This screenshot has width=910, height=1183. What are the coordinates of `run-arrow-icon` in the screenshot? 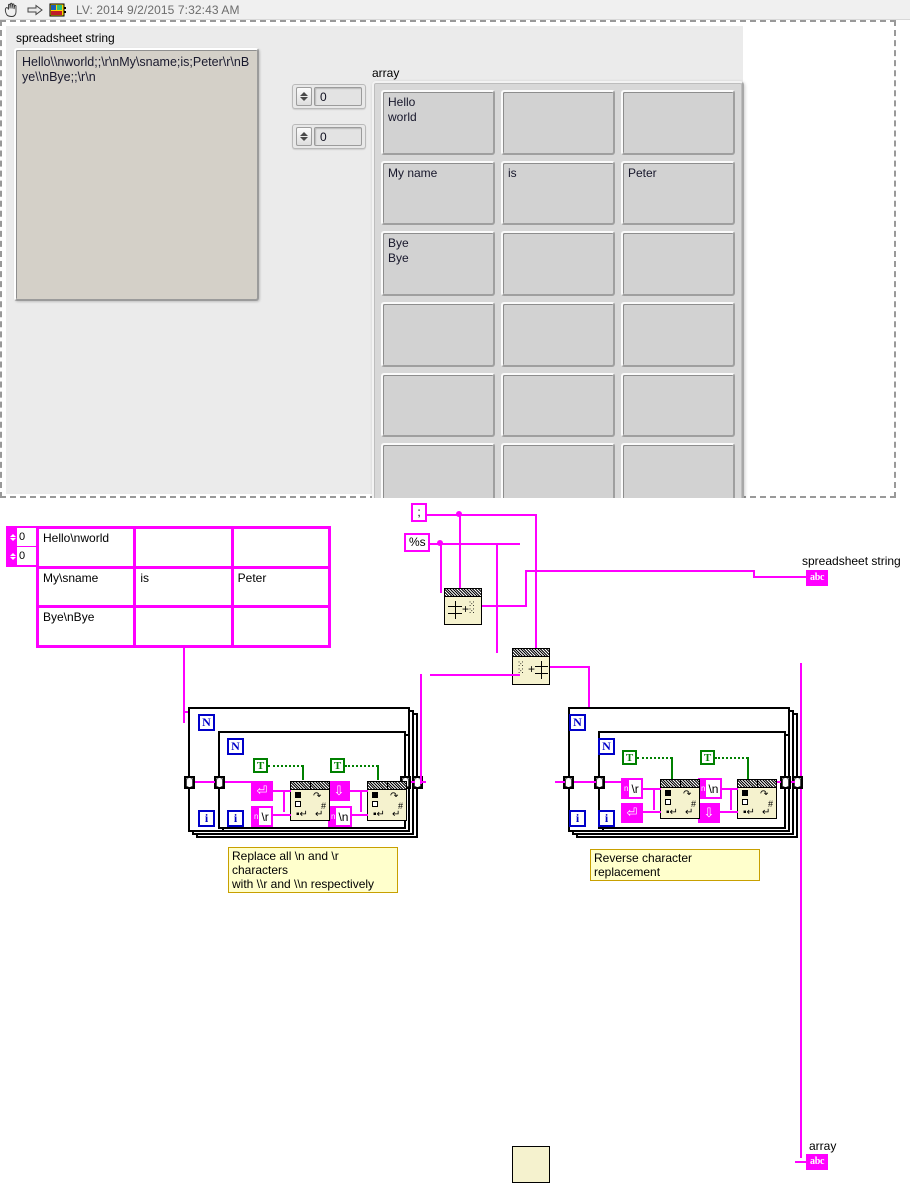 It's located at (35, 10).